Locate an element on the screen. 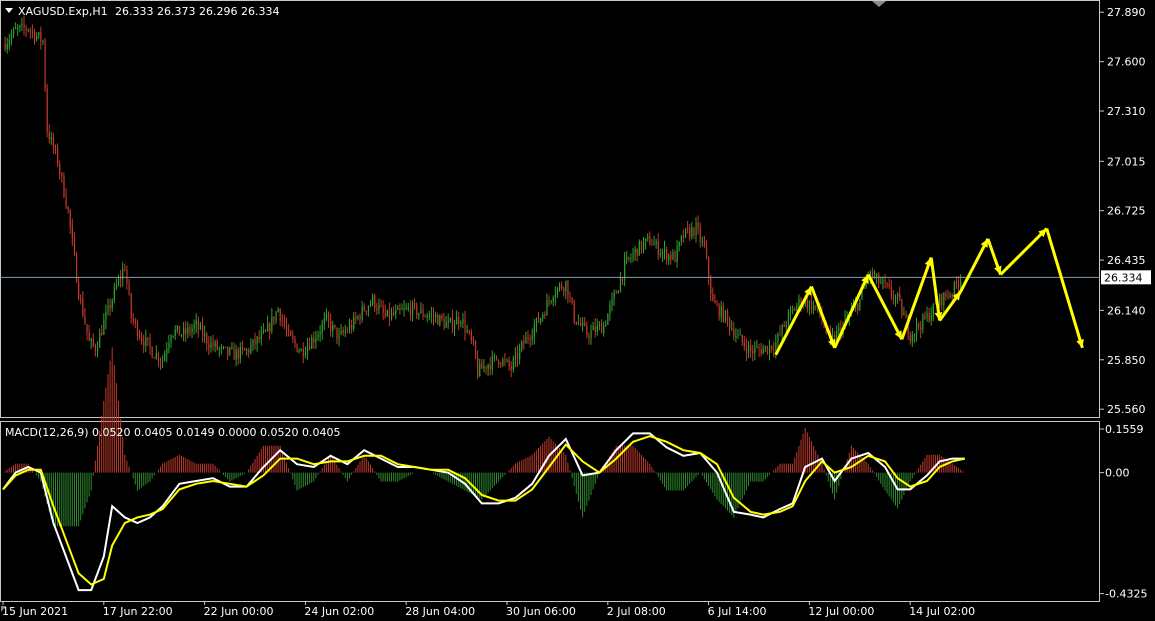 Image resolution: width=1155 pixels, height=621 pixels. price-tick-label: 25.850 is located at coordinates (1126, 360).